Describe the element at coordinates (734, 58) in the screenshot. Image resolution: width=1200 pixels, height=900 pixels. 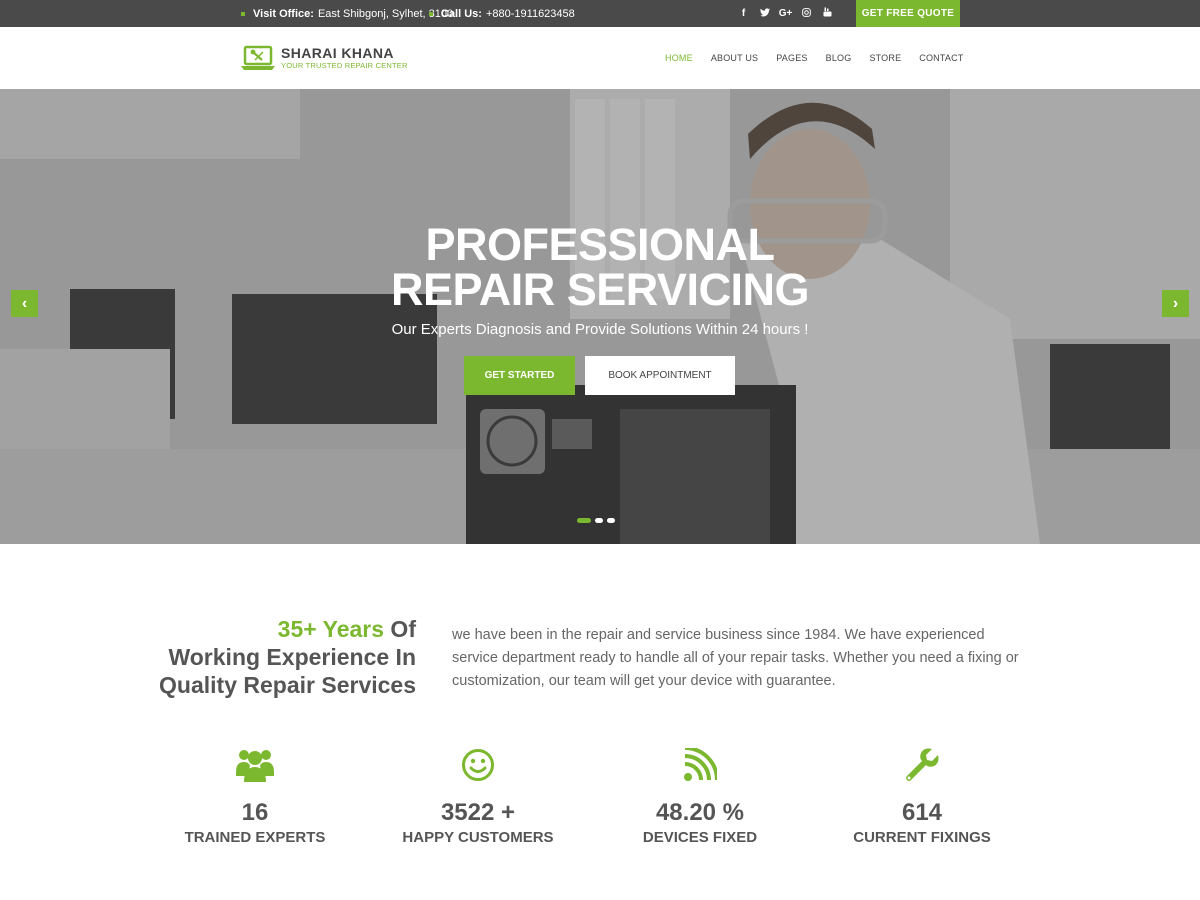
I see `nav-about-us: ABOUT US` at that location.